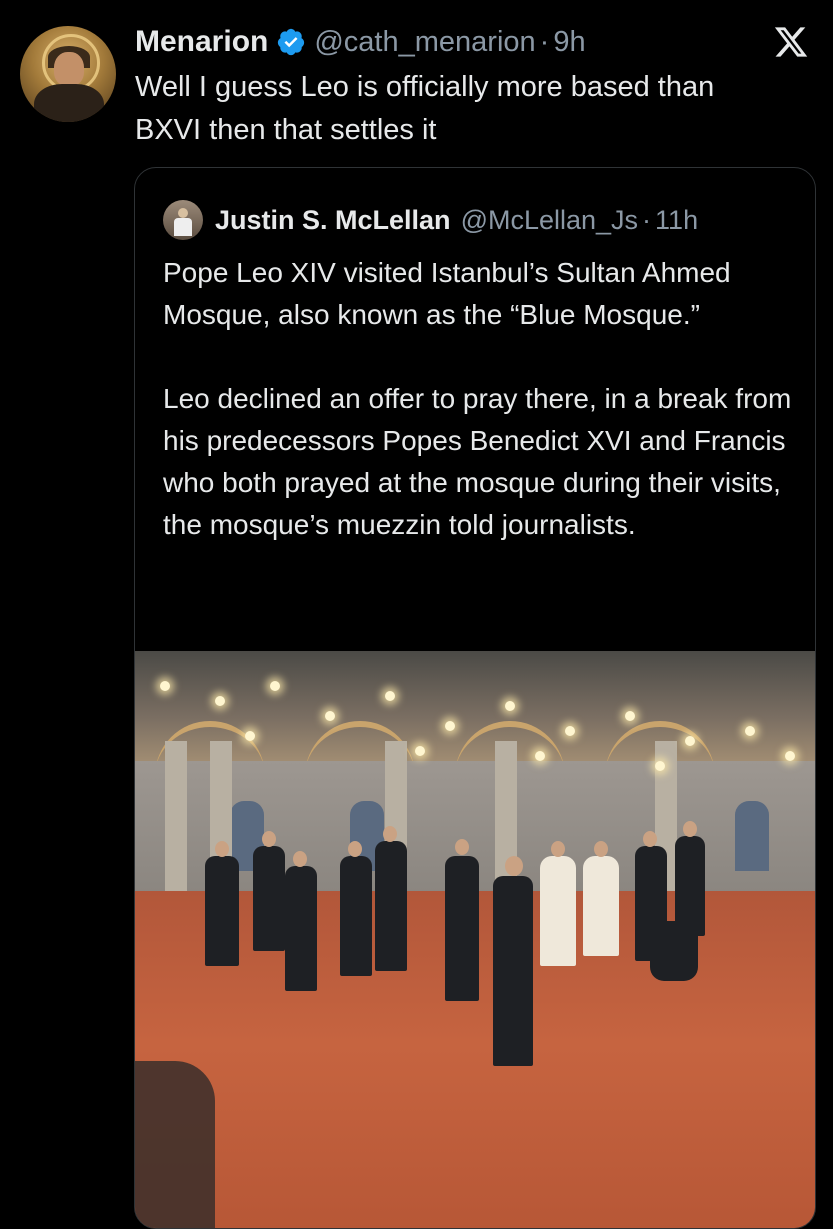 The width and height of the screenshot is (833, 1229). What do you see at coordinates (569, 42) in the screenshot?
I see `tweet-time: 9h` at bounding box center [569, 42].